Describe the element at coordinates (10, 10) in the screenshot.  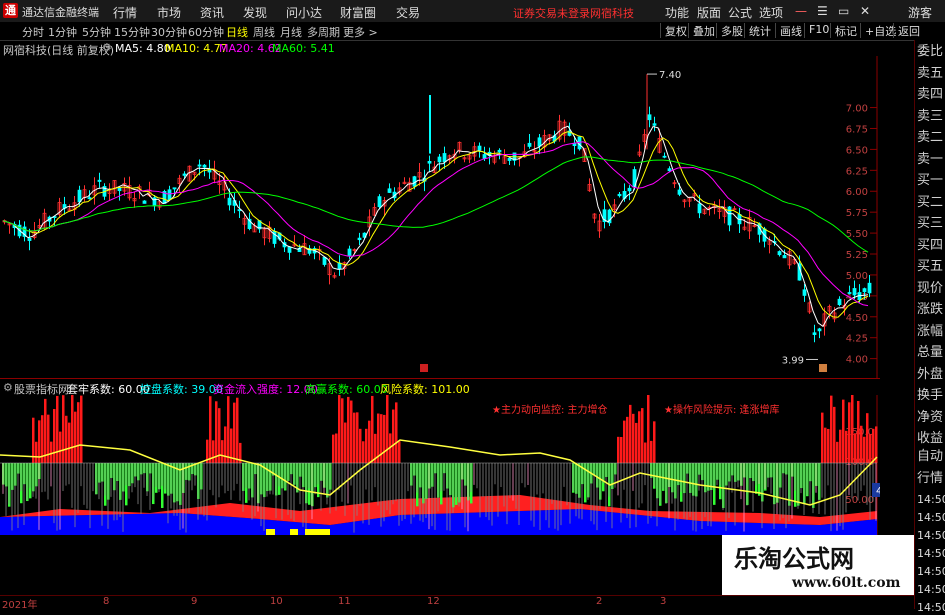
I see `app-logo-icon: 通` at that location.